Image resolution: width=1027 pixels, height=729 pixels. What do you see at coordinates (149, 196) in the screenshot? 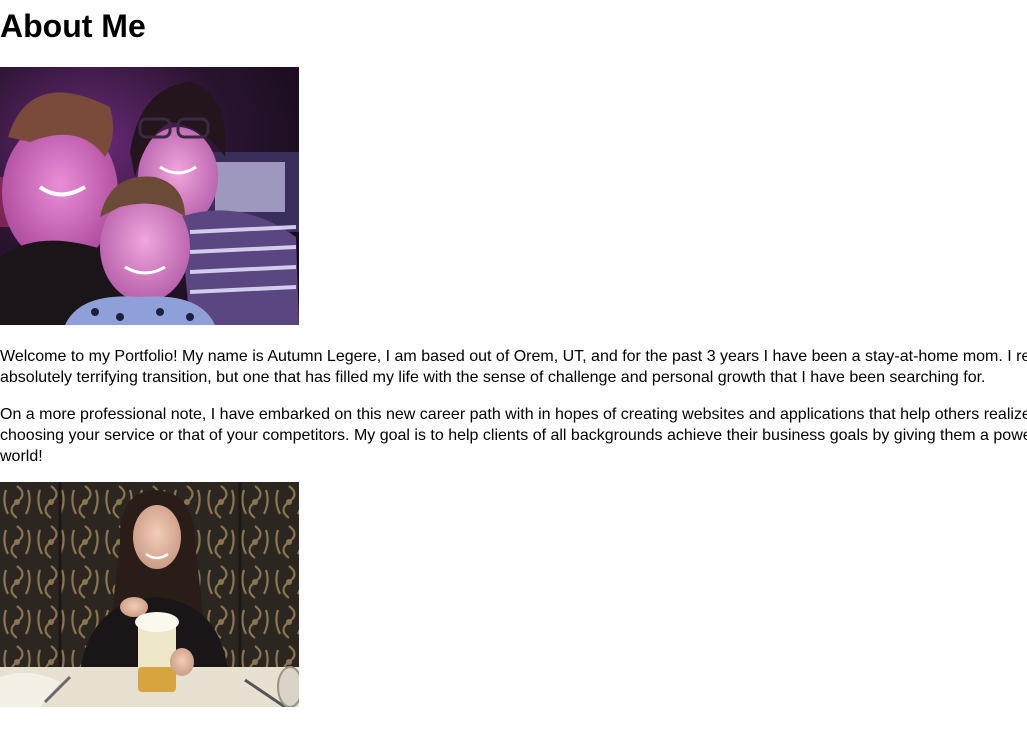
I see `family-photo` at bounding box center [149, 196].